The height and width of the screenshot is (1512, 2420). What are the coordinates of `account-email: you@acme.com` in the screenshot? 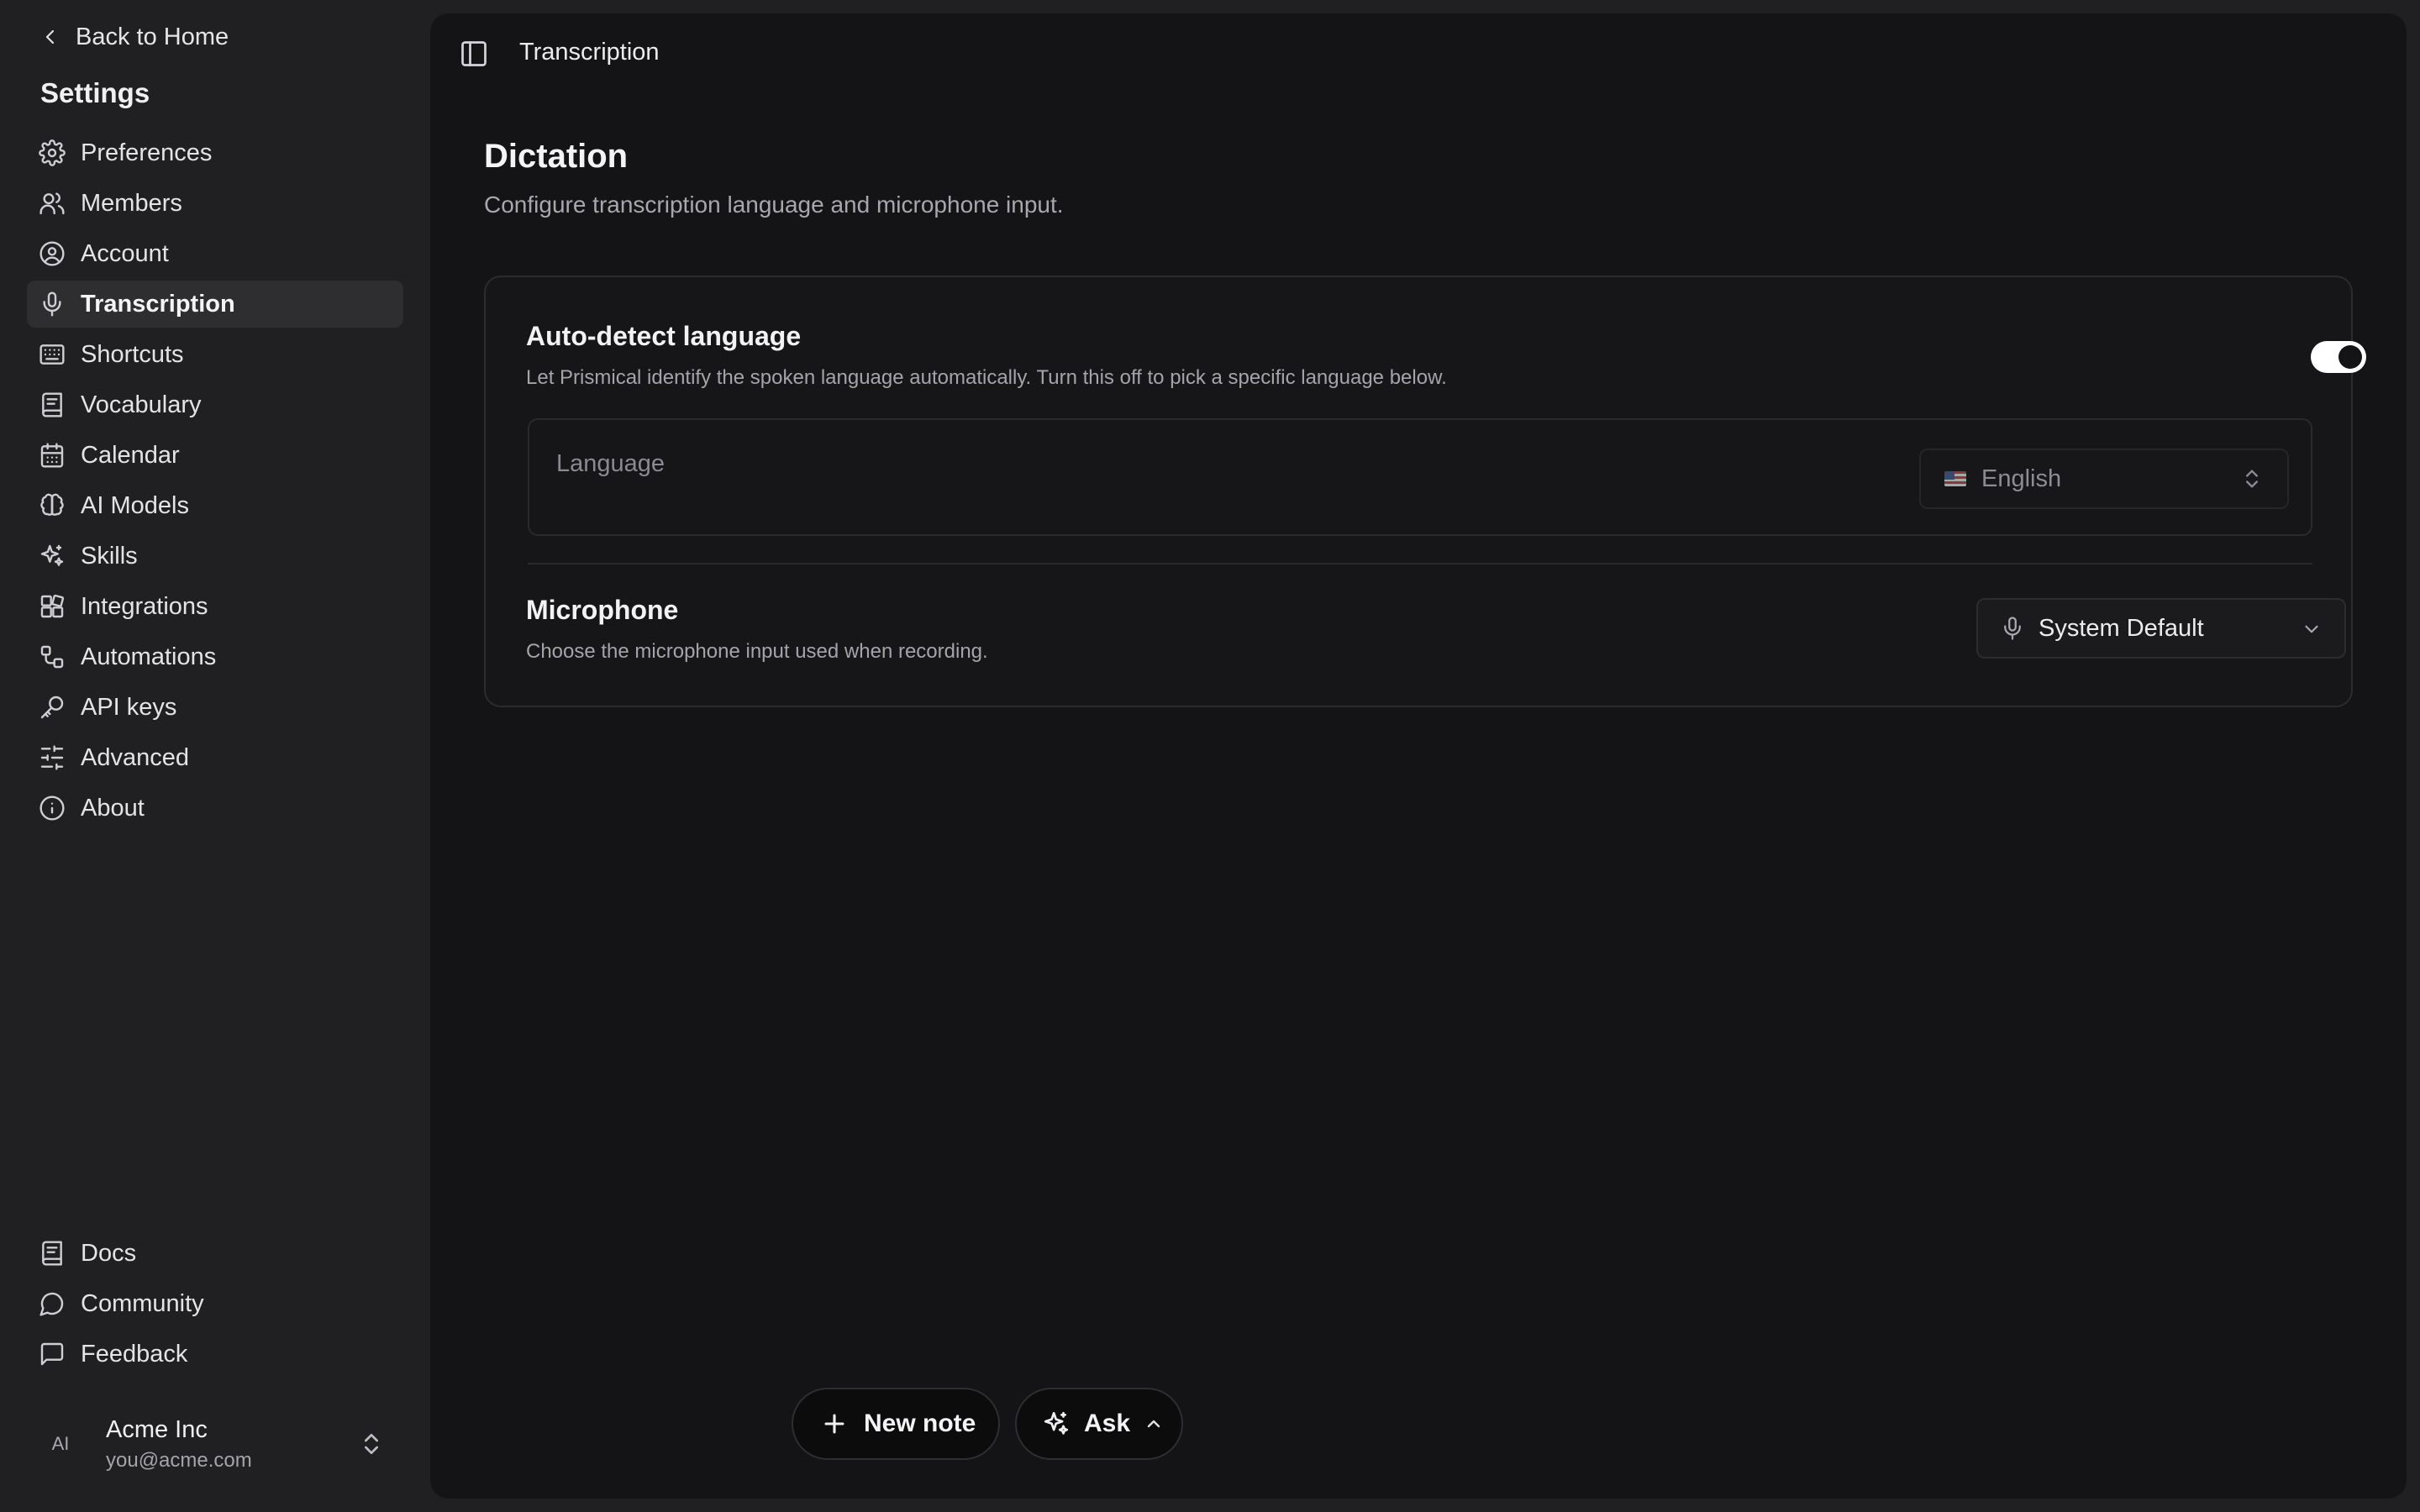 It's located at (179, 1460).